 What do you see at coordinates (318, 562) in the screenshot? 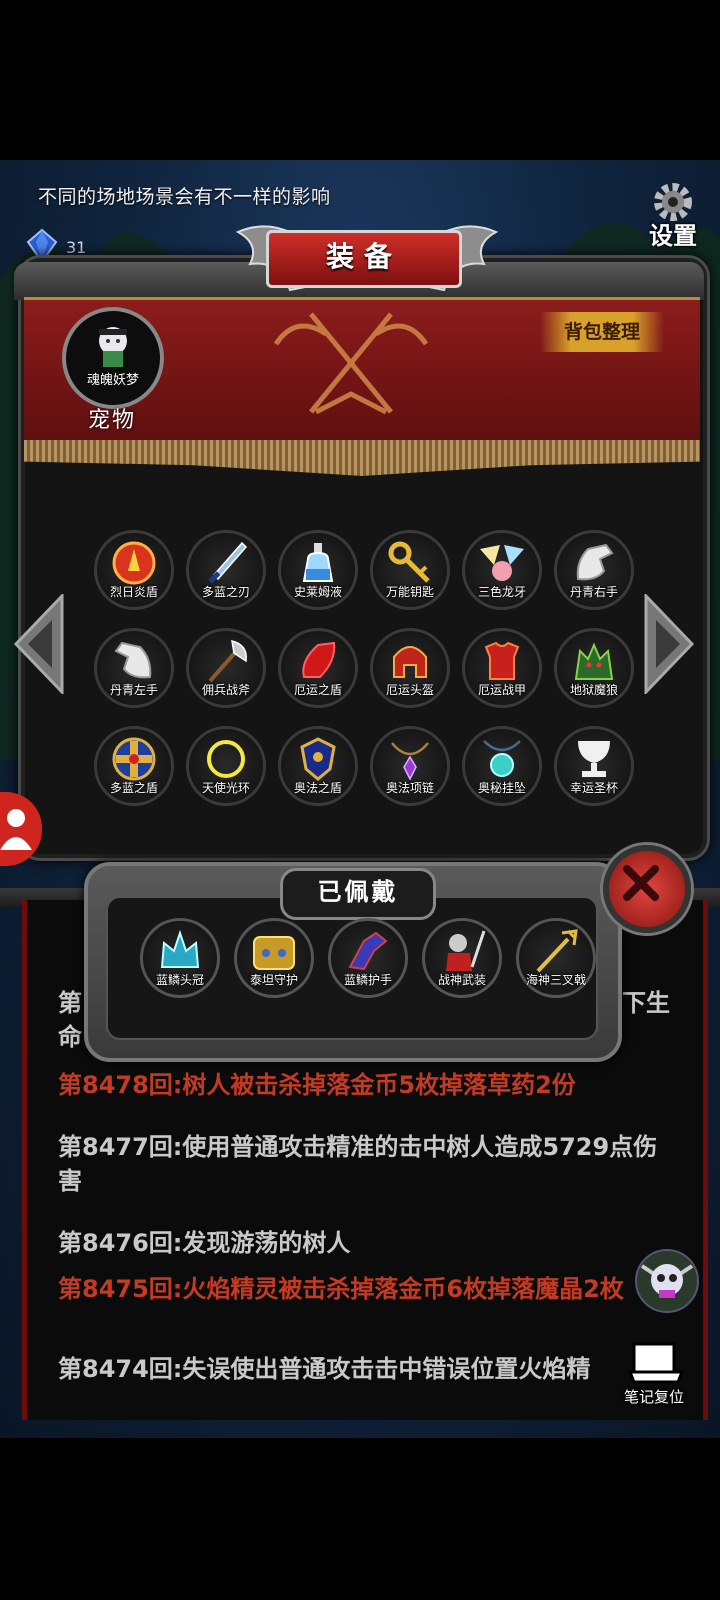
I see `slime-potion-icon` at bounding box center [318, 562].